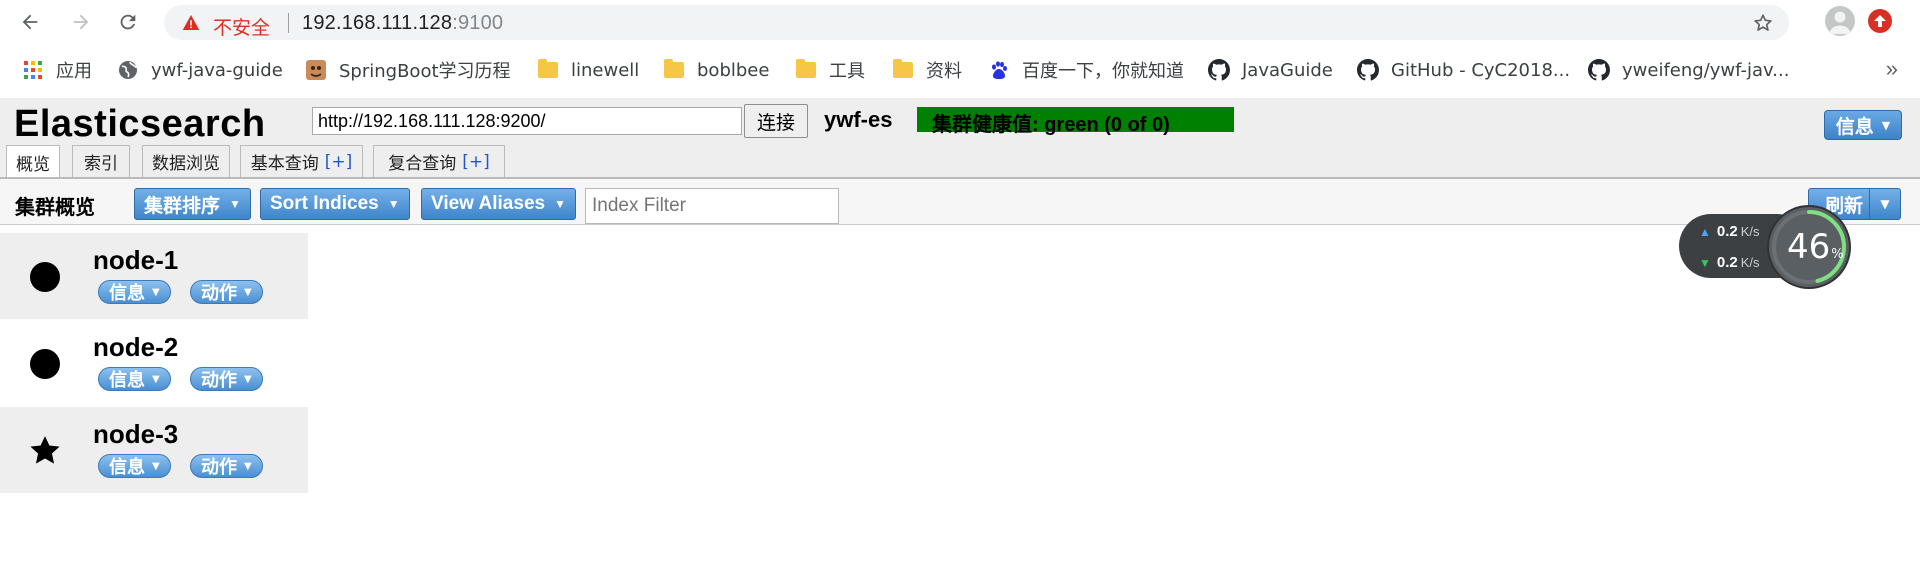 The image size is (1920, 565). Describe the element at coordinates (605, 70) in the screenshot. I see `bookmark-label: linewell` at that location.